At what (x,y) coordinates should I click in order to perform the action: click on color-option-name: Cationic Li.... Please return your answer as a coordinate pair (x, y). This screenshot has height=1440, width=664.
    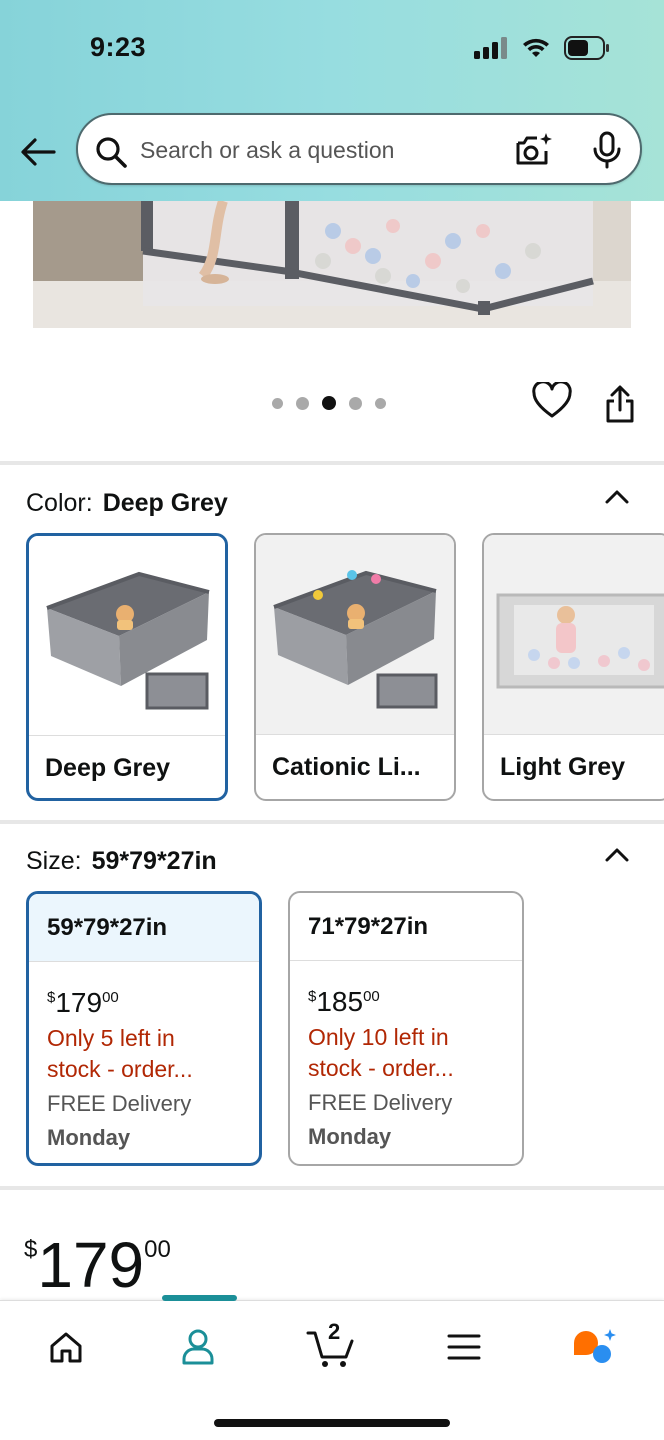
    Looking at the image, I should click on (346, 767).